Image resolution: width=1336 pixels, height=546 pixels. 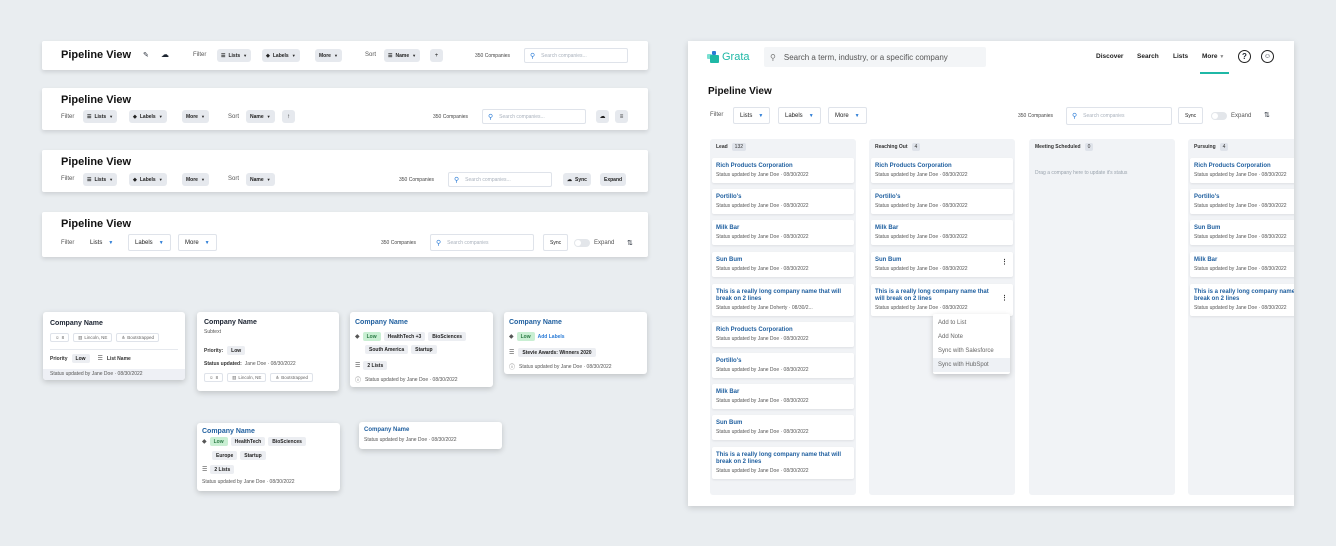 I want to click on expand-button: Expand, so click(x=613, y=179).